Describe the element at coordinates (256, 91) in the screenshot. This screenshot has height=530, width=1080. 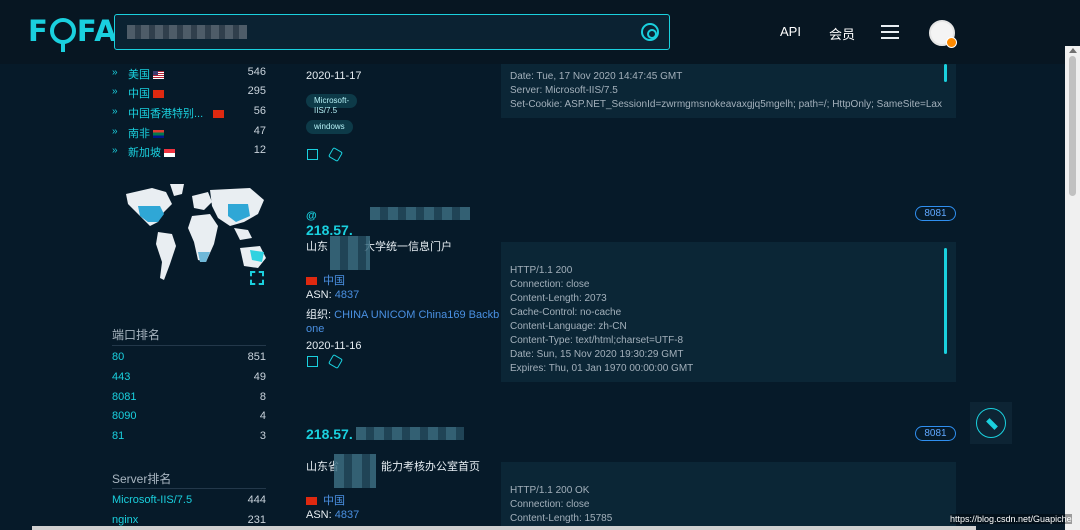
I see `country-count: 295` at that location.